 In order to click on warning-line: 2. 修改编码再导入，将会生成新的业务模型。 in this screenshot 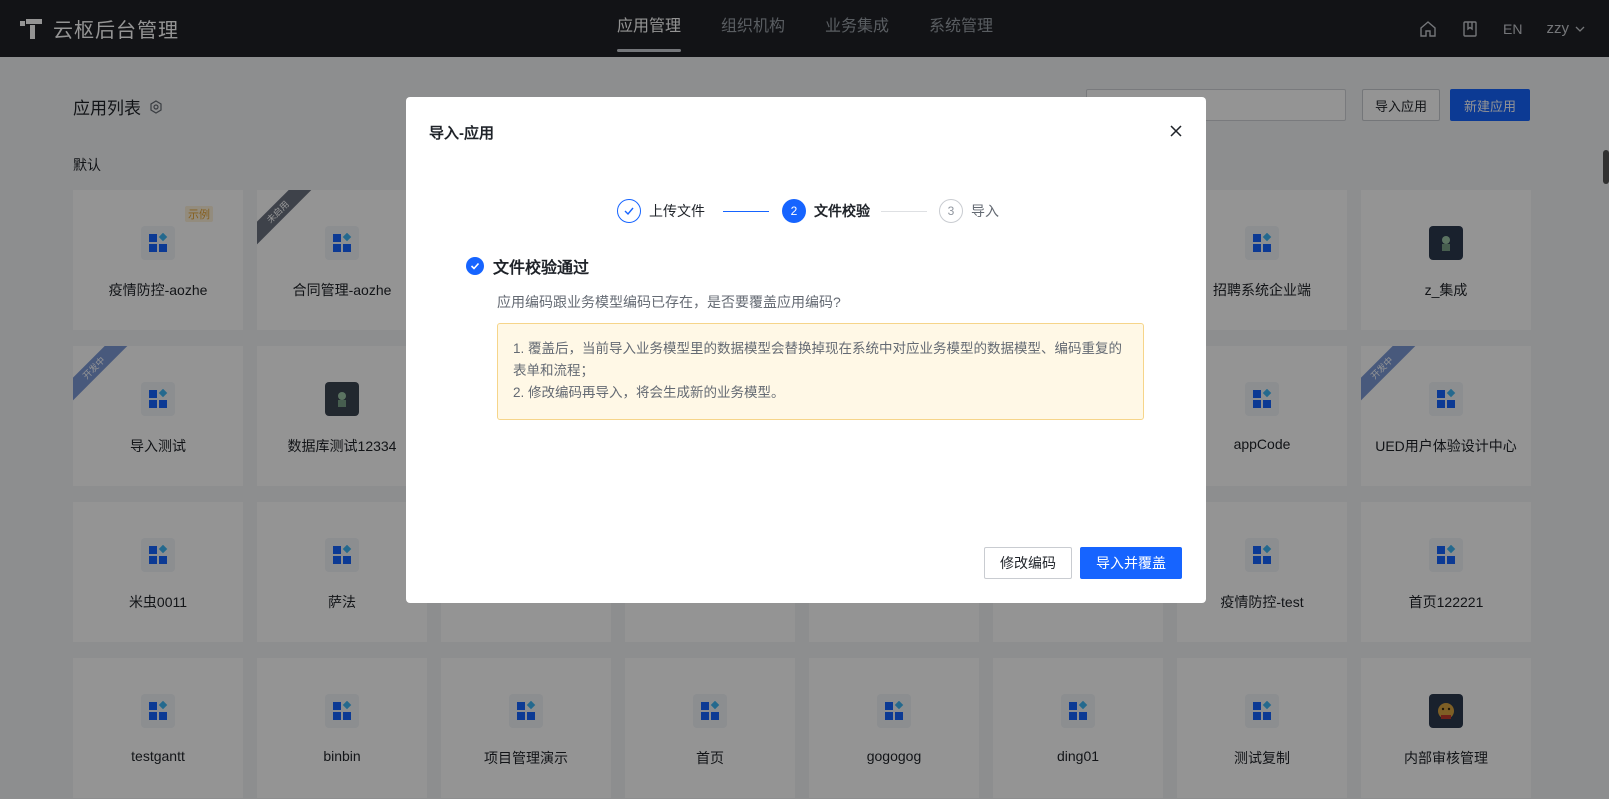, I will do `click(649, 392)`.